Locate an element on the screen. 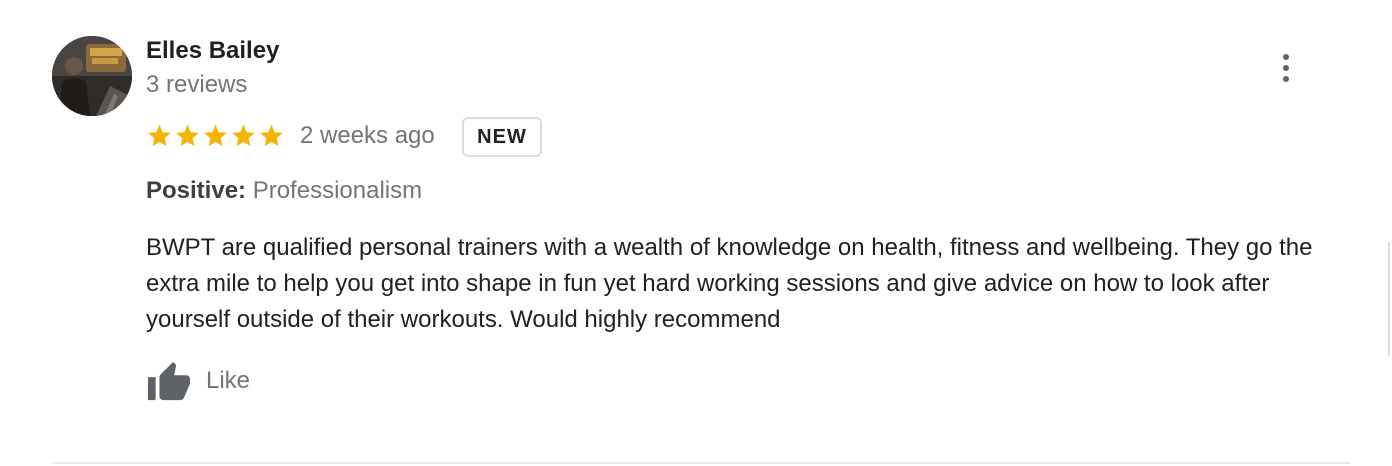 The width and height of the screenshot is (1392, 466). reviewer-name: Elles Bailey is located at coordinates (212, 51).